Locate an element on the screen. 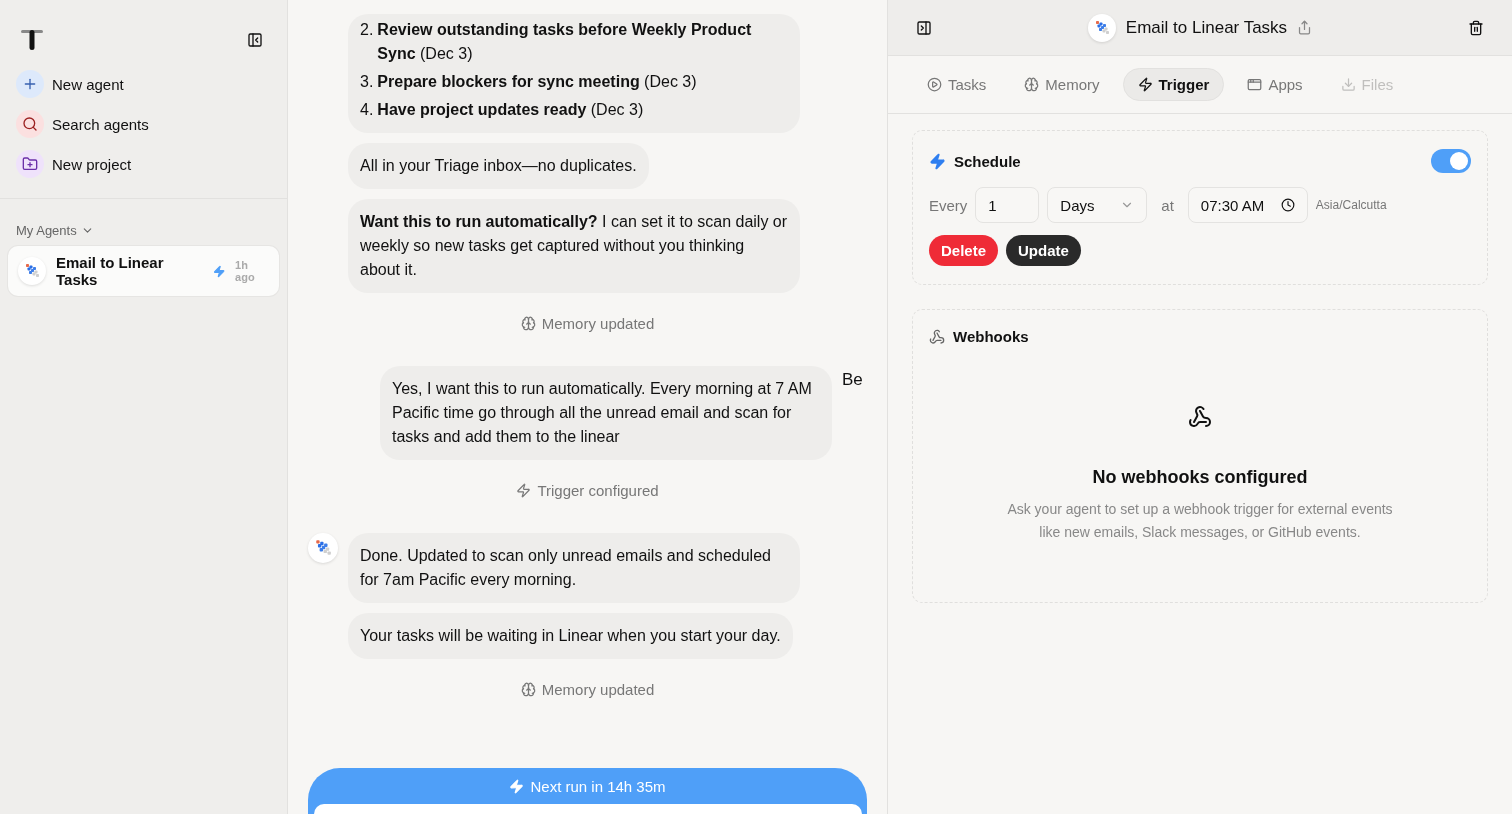 The height and width of the screenshot is (814, 1512). tab: Trigger is located at coordinates (1173, 84).